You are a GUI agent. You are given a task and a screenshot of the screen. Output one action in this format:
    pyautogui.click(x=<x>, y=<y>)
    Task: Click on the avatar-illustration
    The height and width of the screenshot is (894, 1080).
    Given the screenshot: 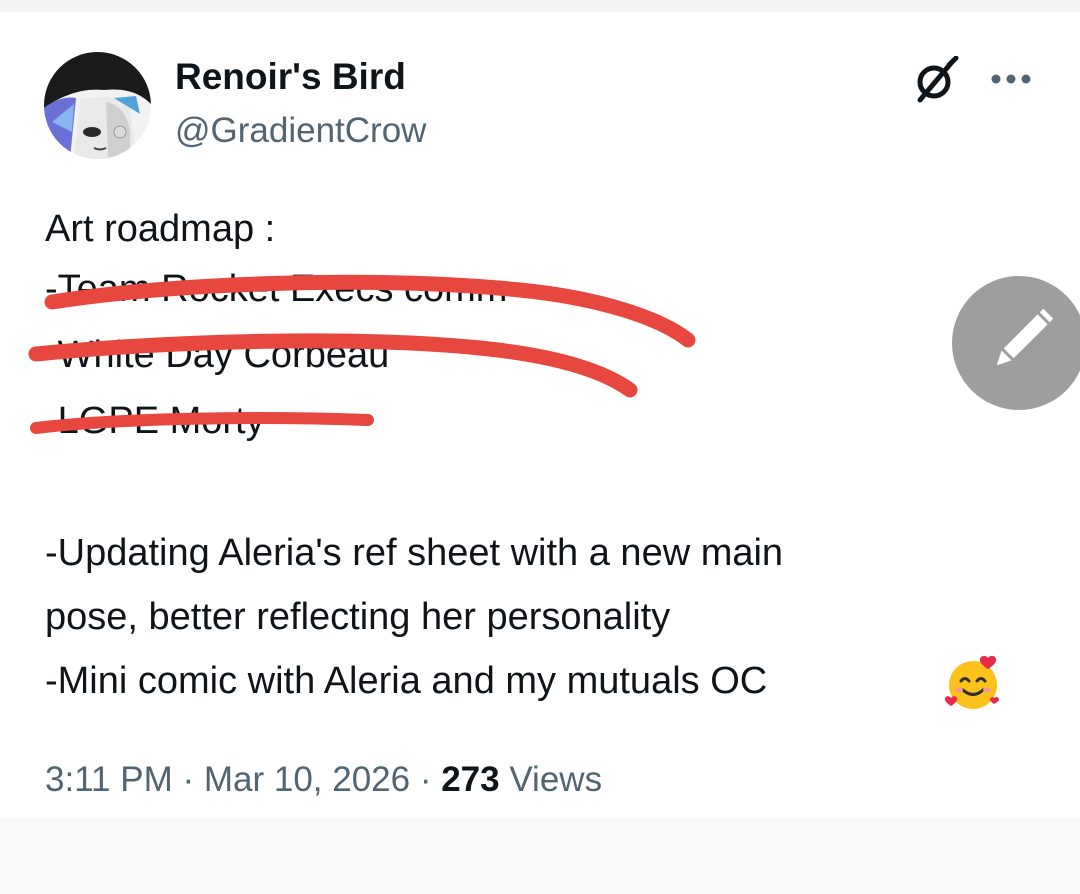 What is the action you would take?
    pyautogui.click(x=97, y=105)
    